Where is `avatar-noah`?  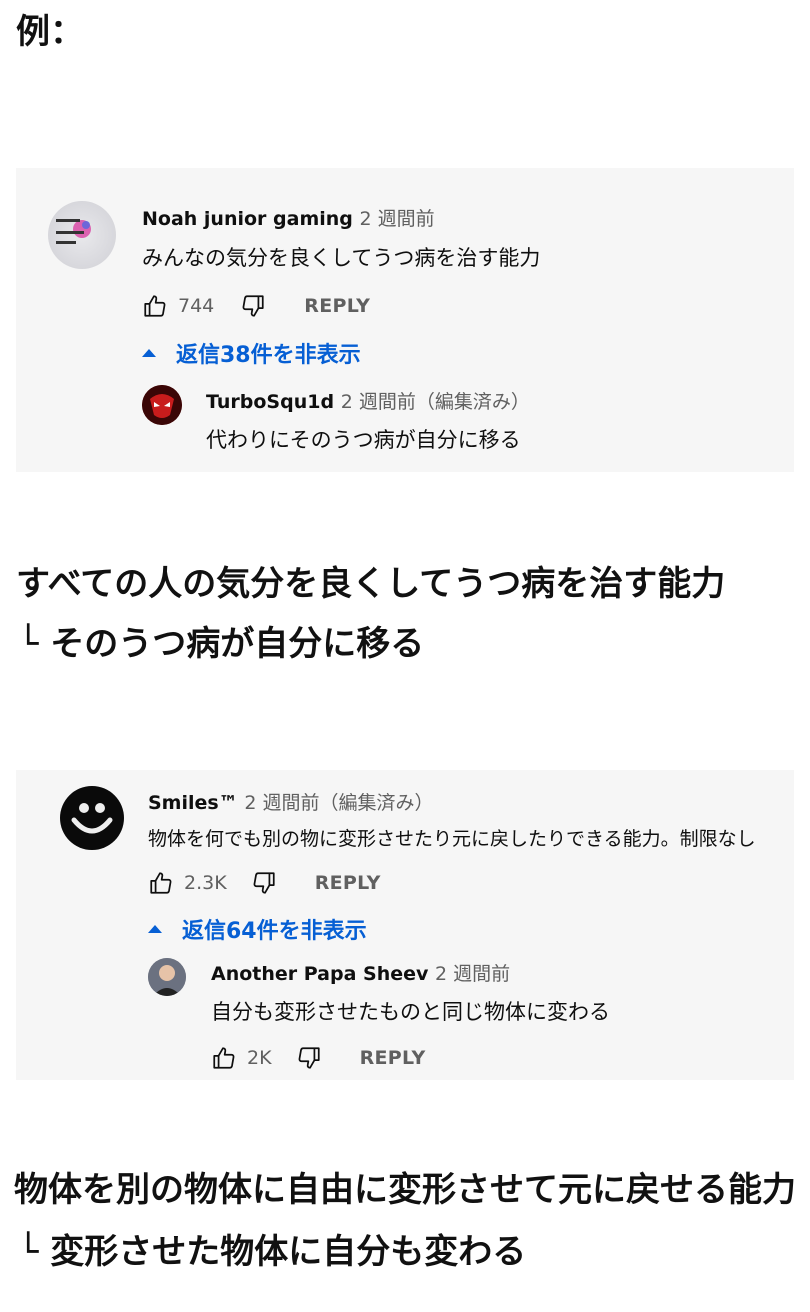 avatar-noah is located at coordinates (82, 235).